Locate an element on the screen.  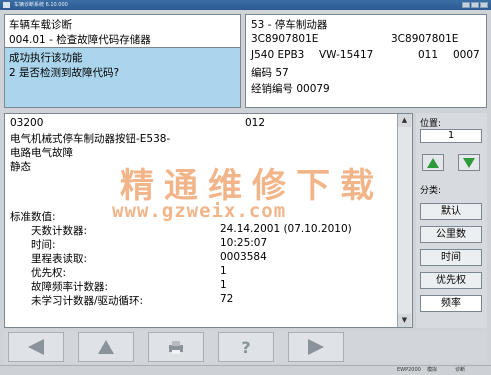
env-label-time: 时间: is located at coordinates (43, 245).